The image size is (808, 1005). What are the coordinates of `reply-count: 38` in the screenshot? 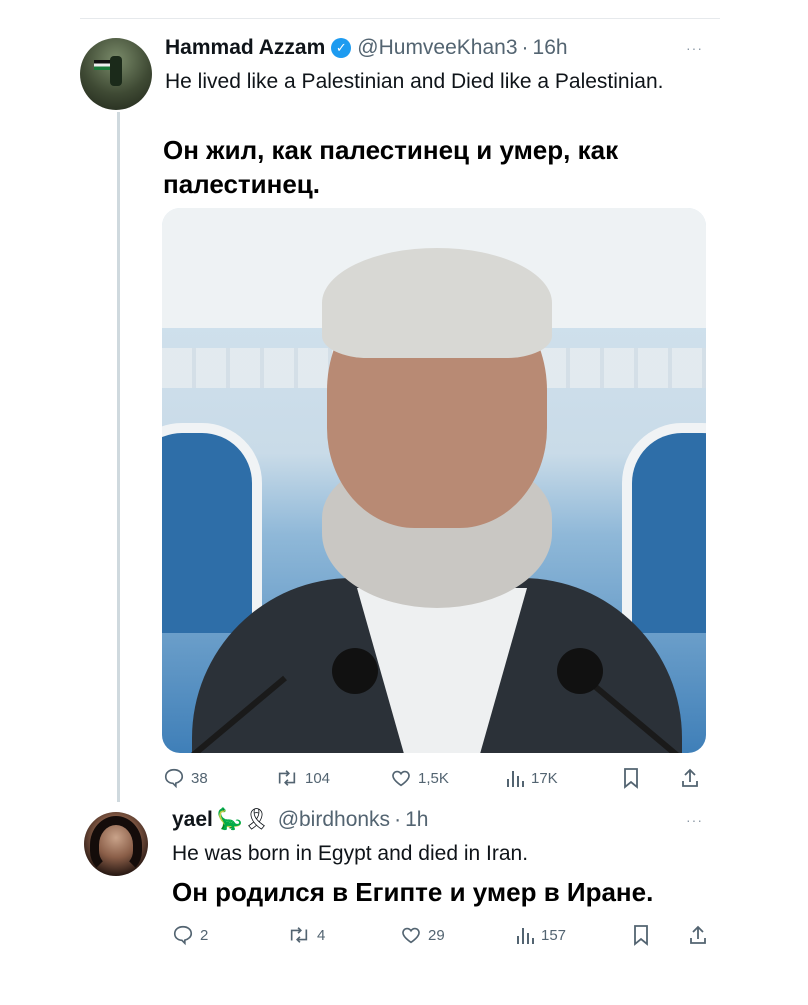 It's located at (199, 778).